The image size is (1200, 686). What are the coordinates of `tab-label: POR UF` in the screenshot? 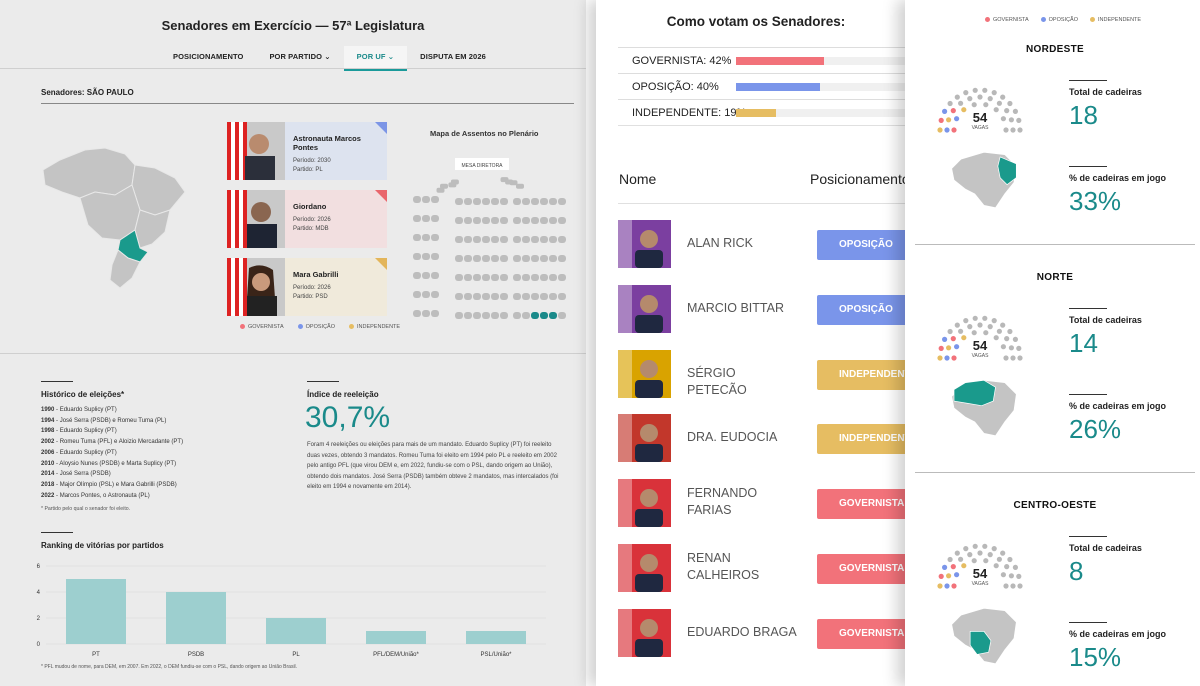 It's located at (371, 56).